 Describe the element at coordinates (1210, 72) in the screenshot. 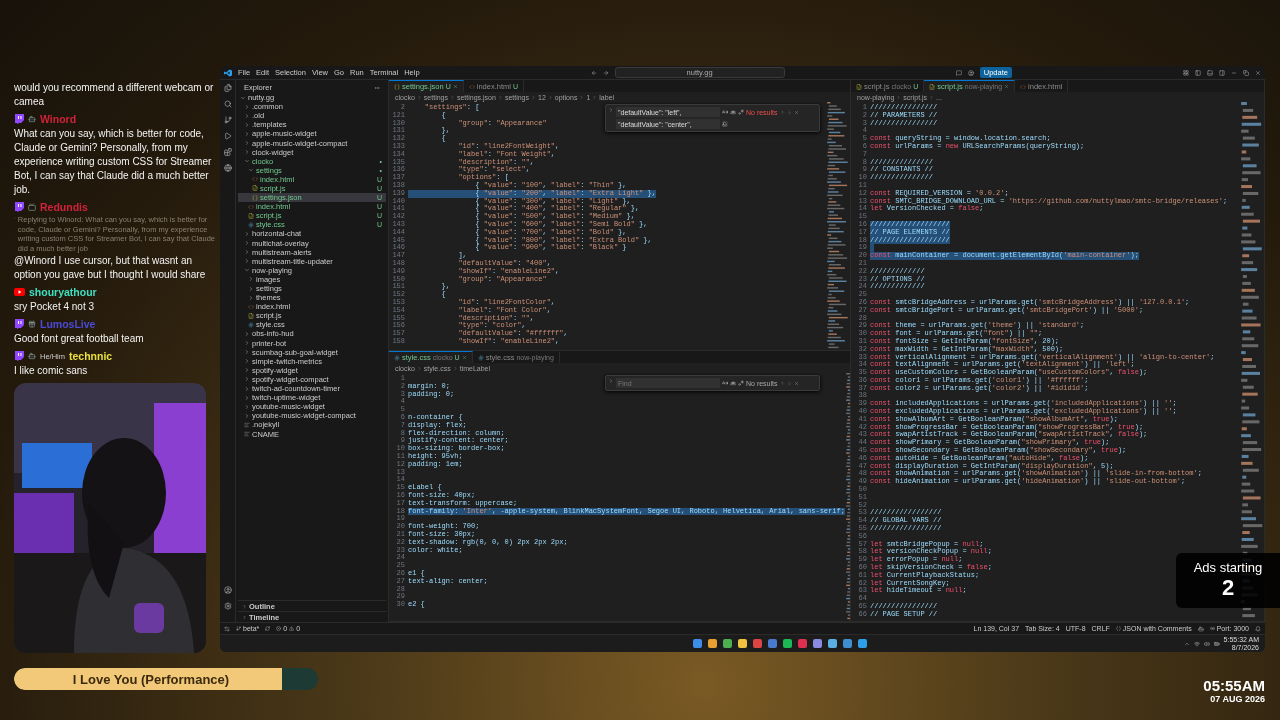

I see `panel-bottom-icon` at that location.